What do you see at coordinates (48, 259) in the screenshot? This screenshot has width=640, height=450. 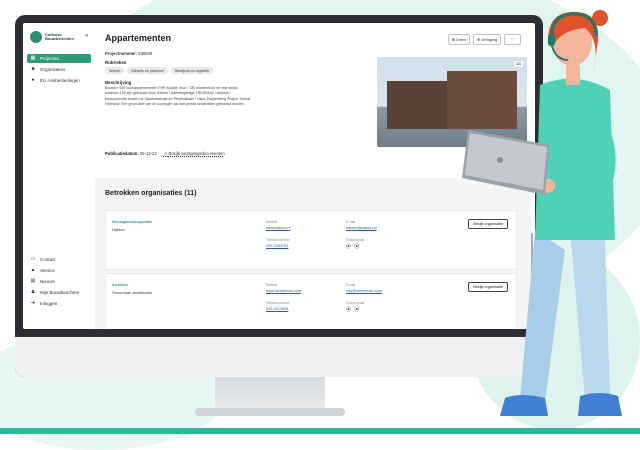 I see `sidebar-item-label: Contact` at bounding box center [48, 259].